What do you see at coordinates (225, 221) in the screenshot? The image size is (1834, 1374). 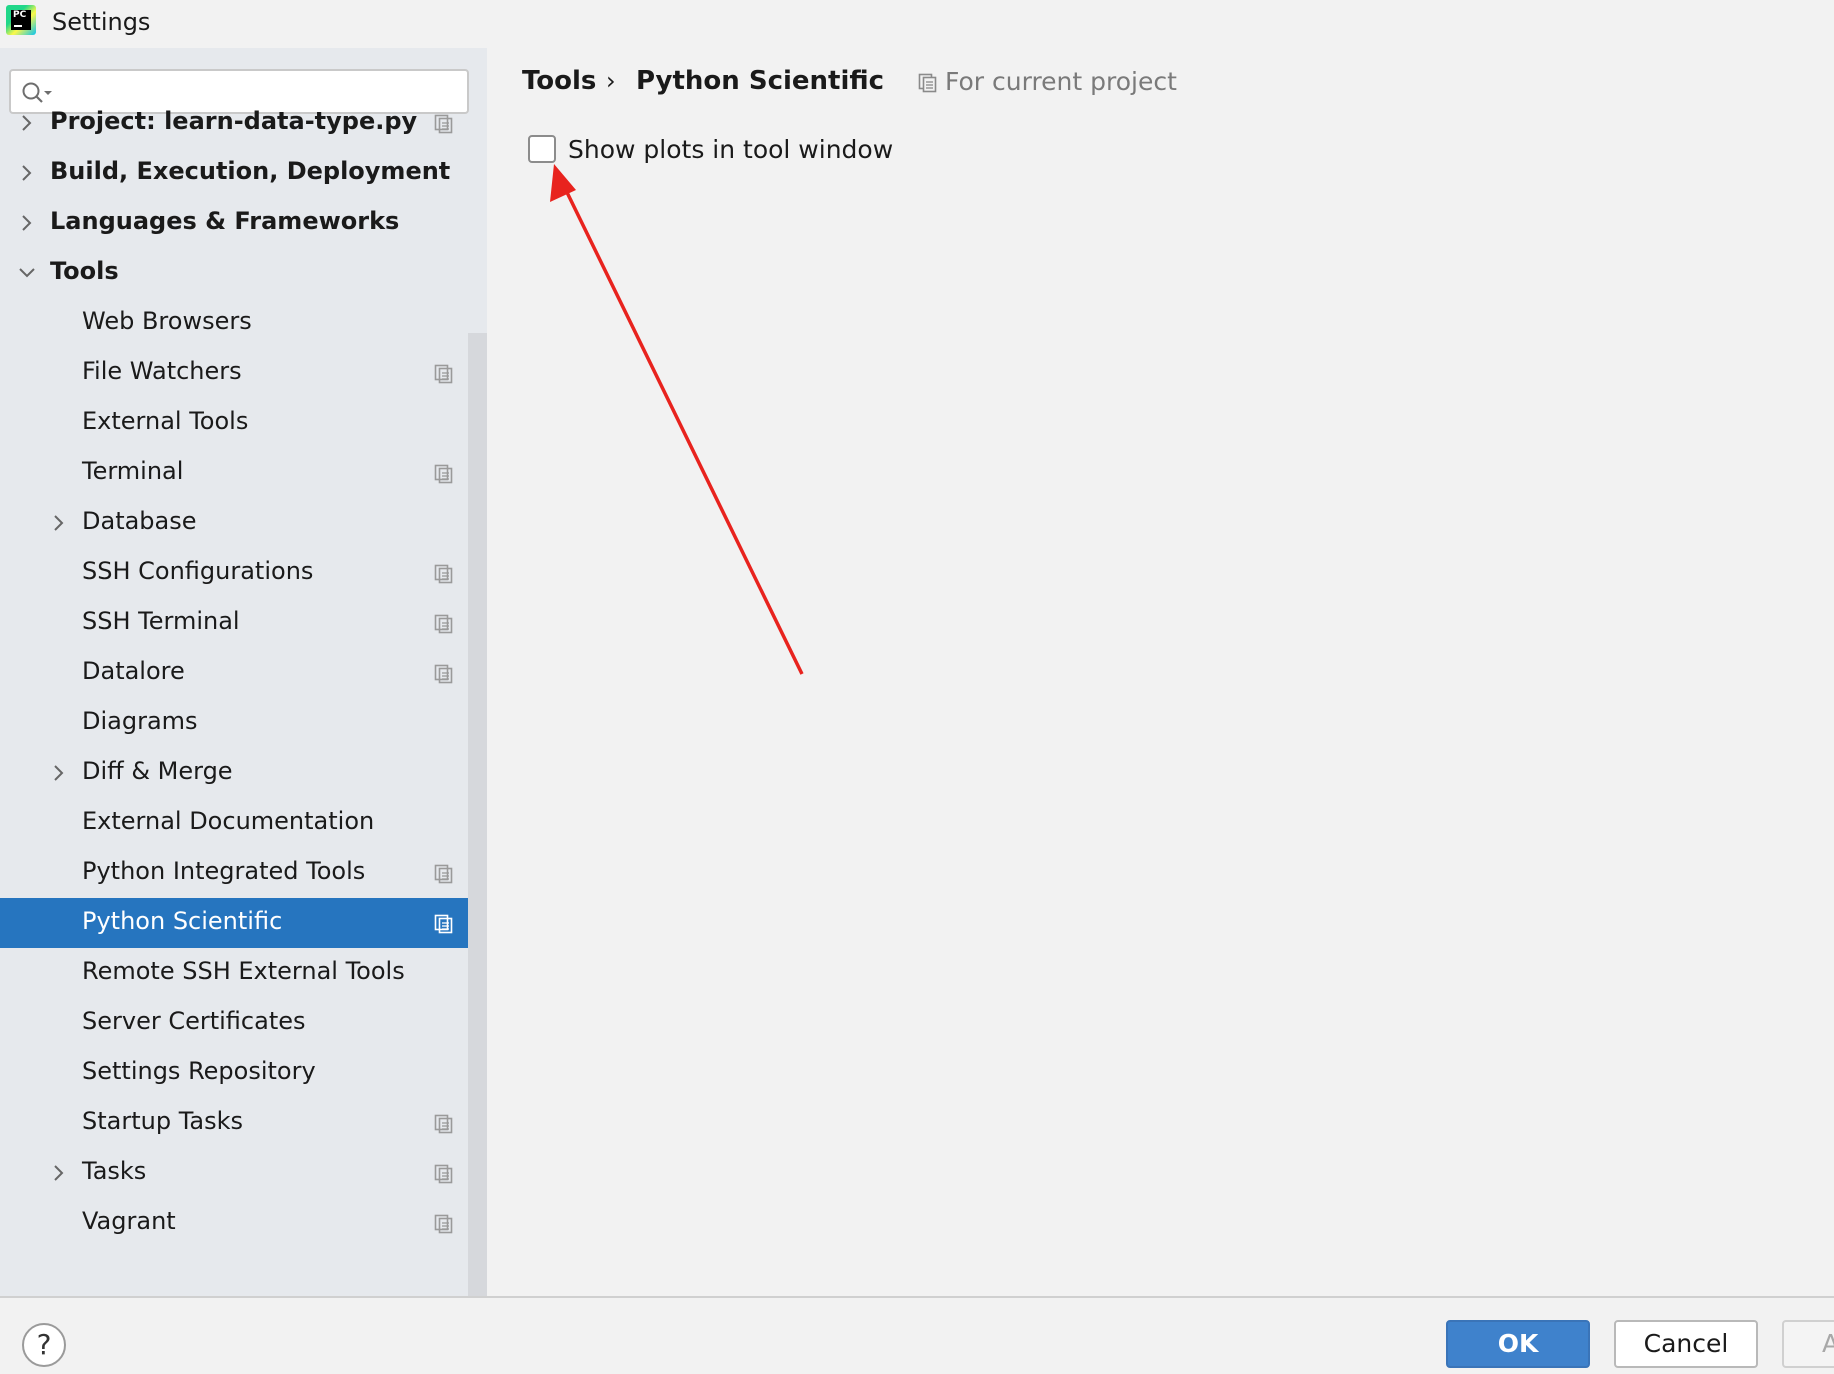 I see `tree-item-label: Languages & Frameworks` at bounding box center [225, 221].